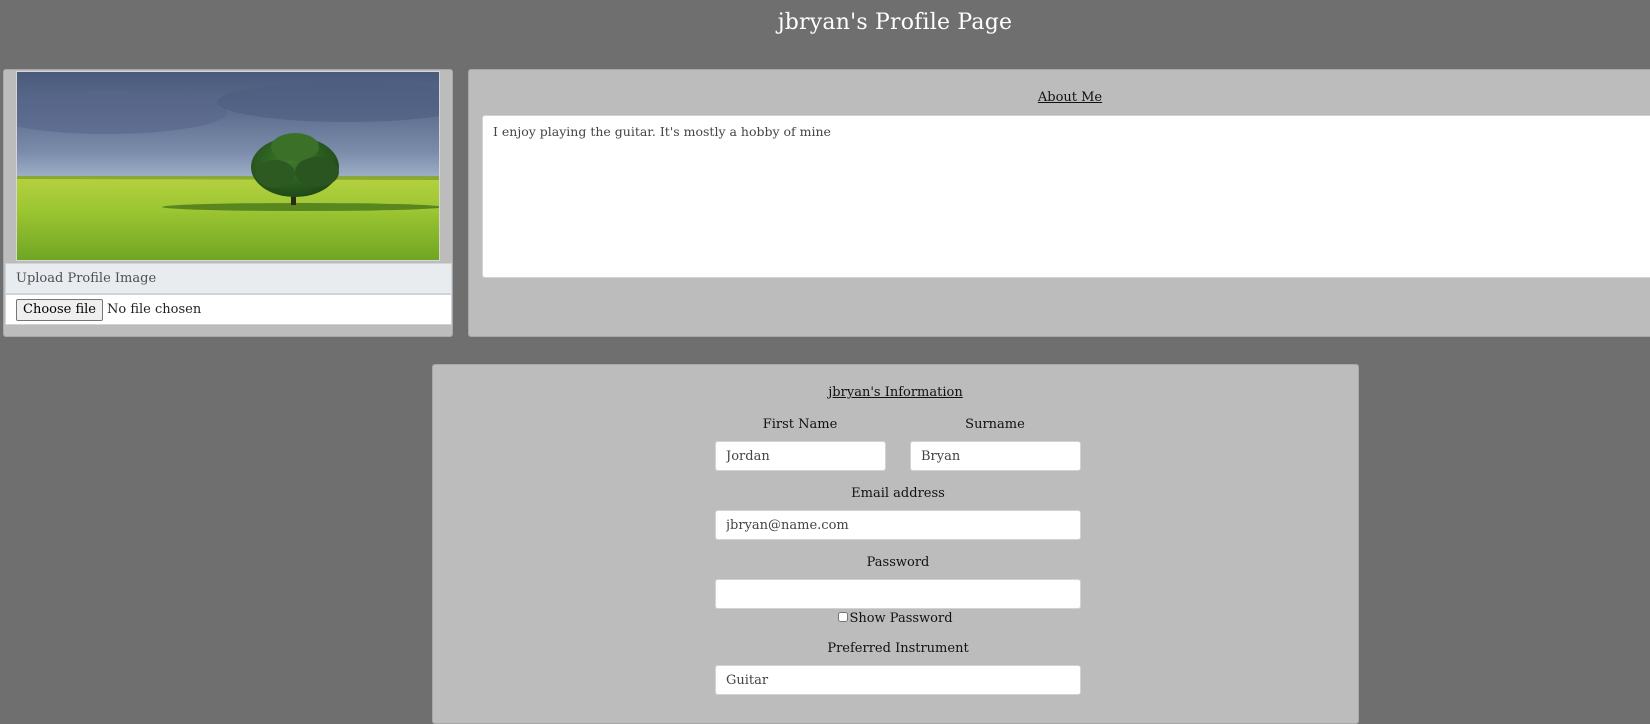 Image resolution: width=1650 pixels, height=724 pixels. I want to click on file-status-text: No file chosen, so click(154, 309).